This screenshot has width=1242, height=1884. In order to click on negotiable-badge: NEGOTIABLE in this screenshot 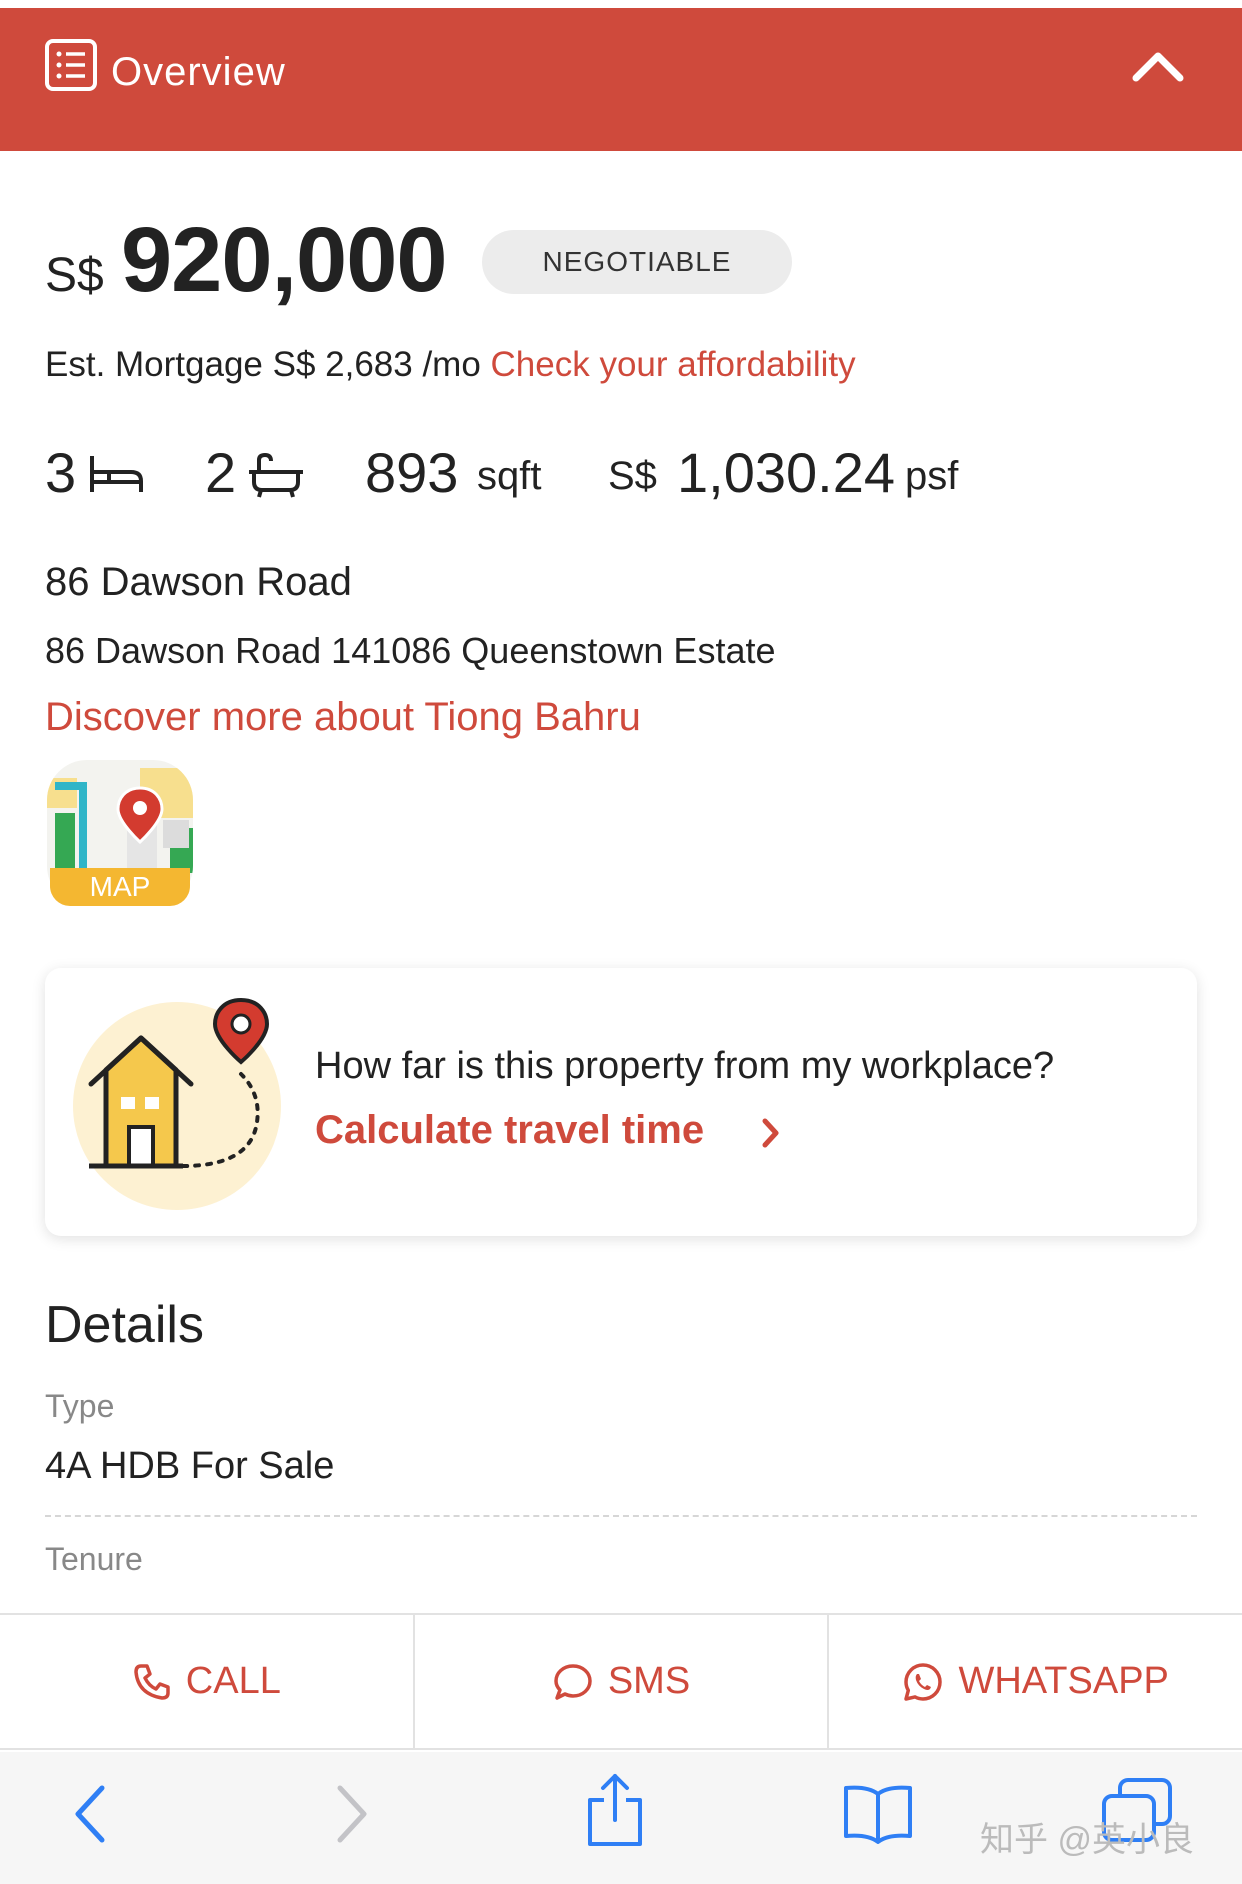, I will do `click(637, 262)`.